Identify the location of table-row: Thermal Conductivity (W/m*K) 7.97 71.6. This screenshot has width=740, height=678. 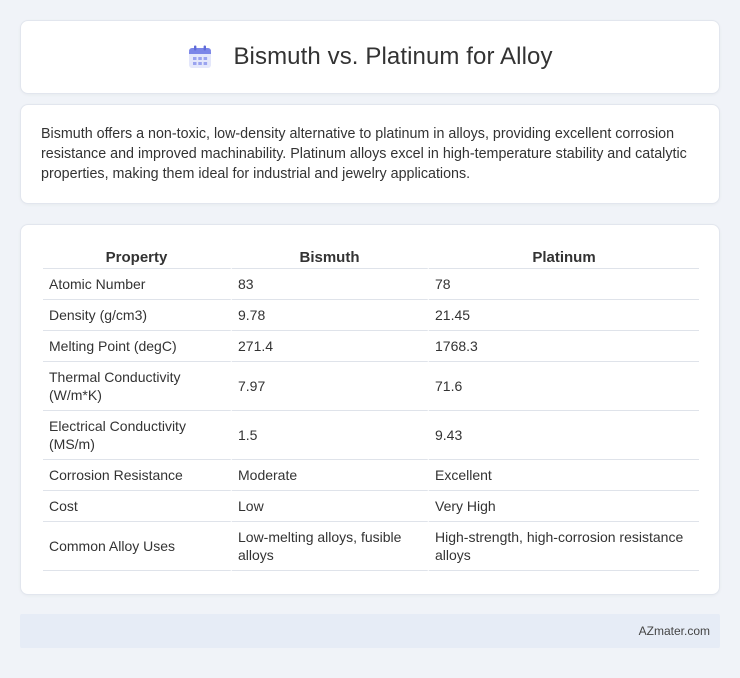
(371, 386).